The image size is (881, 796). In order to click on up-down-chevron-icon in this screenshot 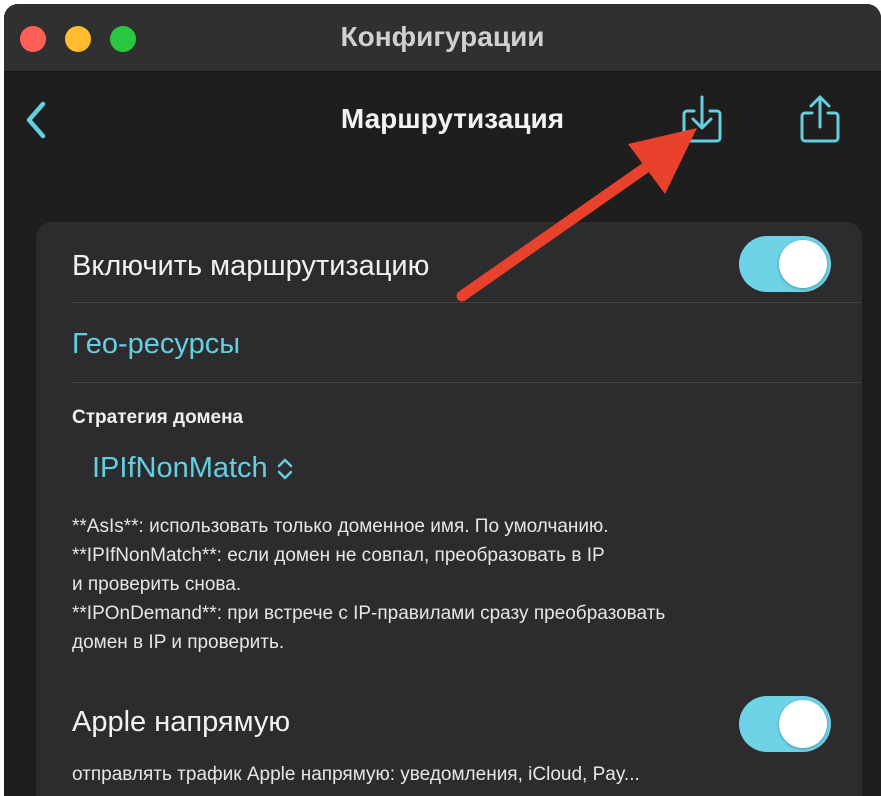, I will do `click(285, 469)`.